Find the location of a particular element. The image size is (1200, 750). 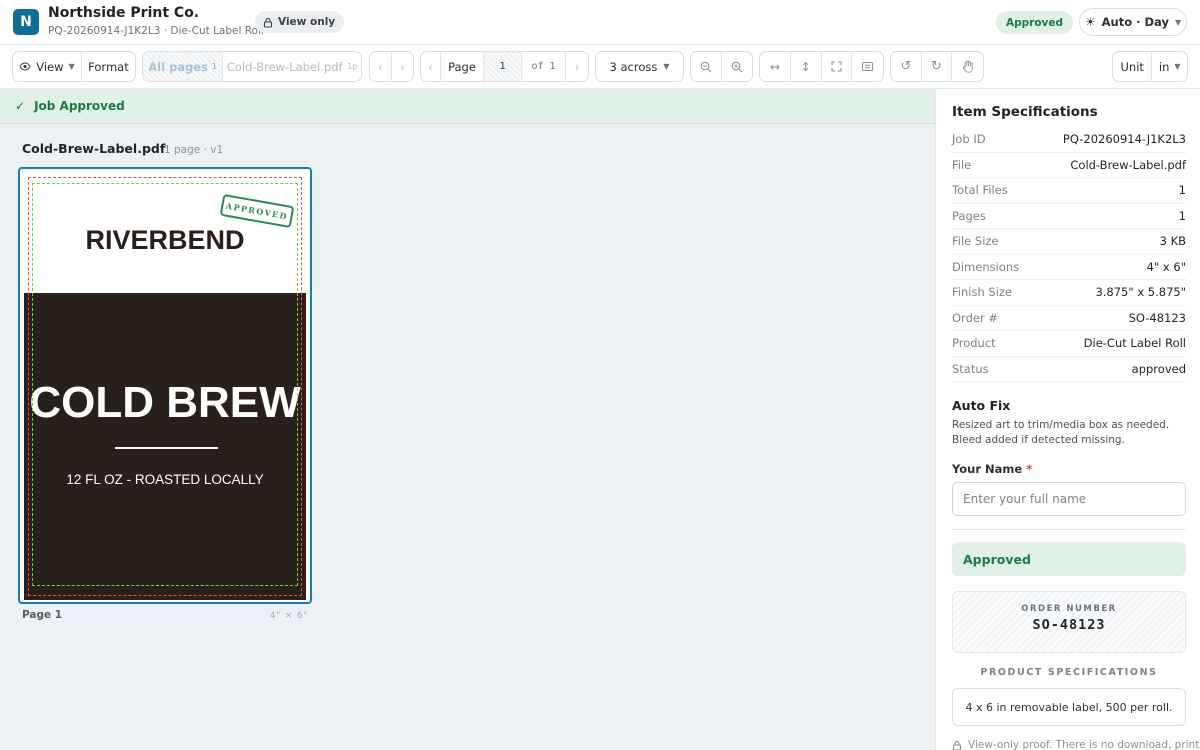

name-field-label: Your Name * is located at coordinates (992, 469).